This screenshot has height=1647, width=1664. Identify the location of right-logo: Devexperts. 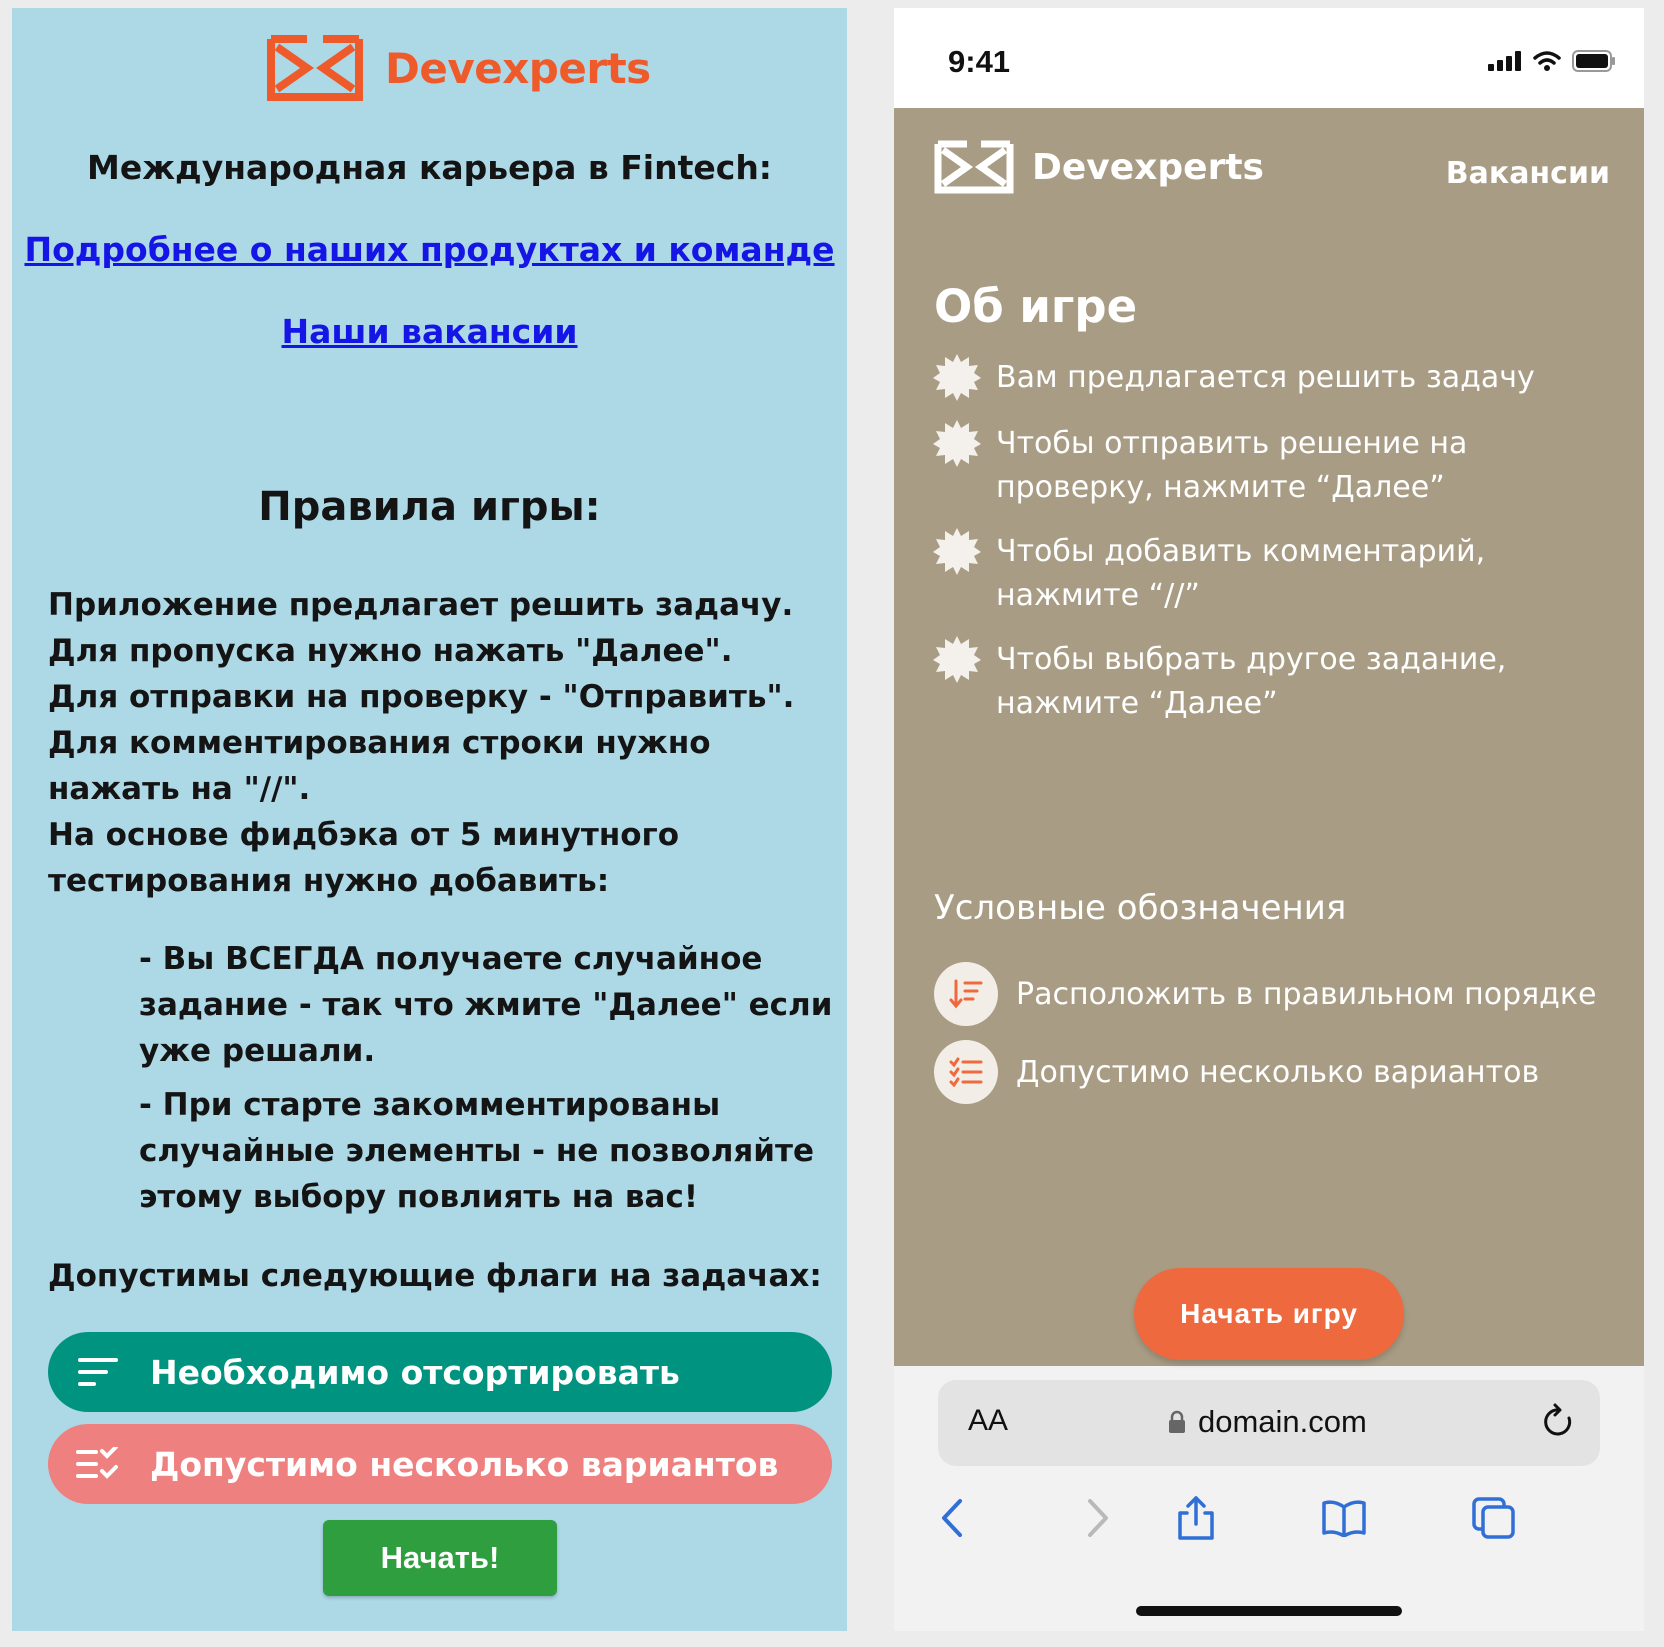
(1099, 167).